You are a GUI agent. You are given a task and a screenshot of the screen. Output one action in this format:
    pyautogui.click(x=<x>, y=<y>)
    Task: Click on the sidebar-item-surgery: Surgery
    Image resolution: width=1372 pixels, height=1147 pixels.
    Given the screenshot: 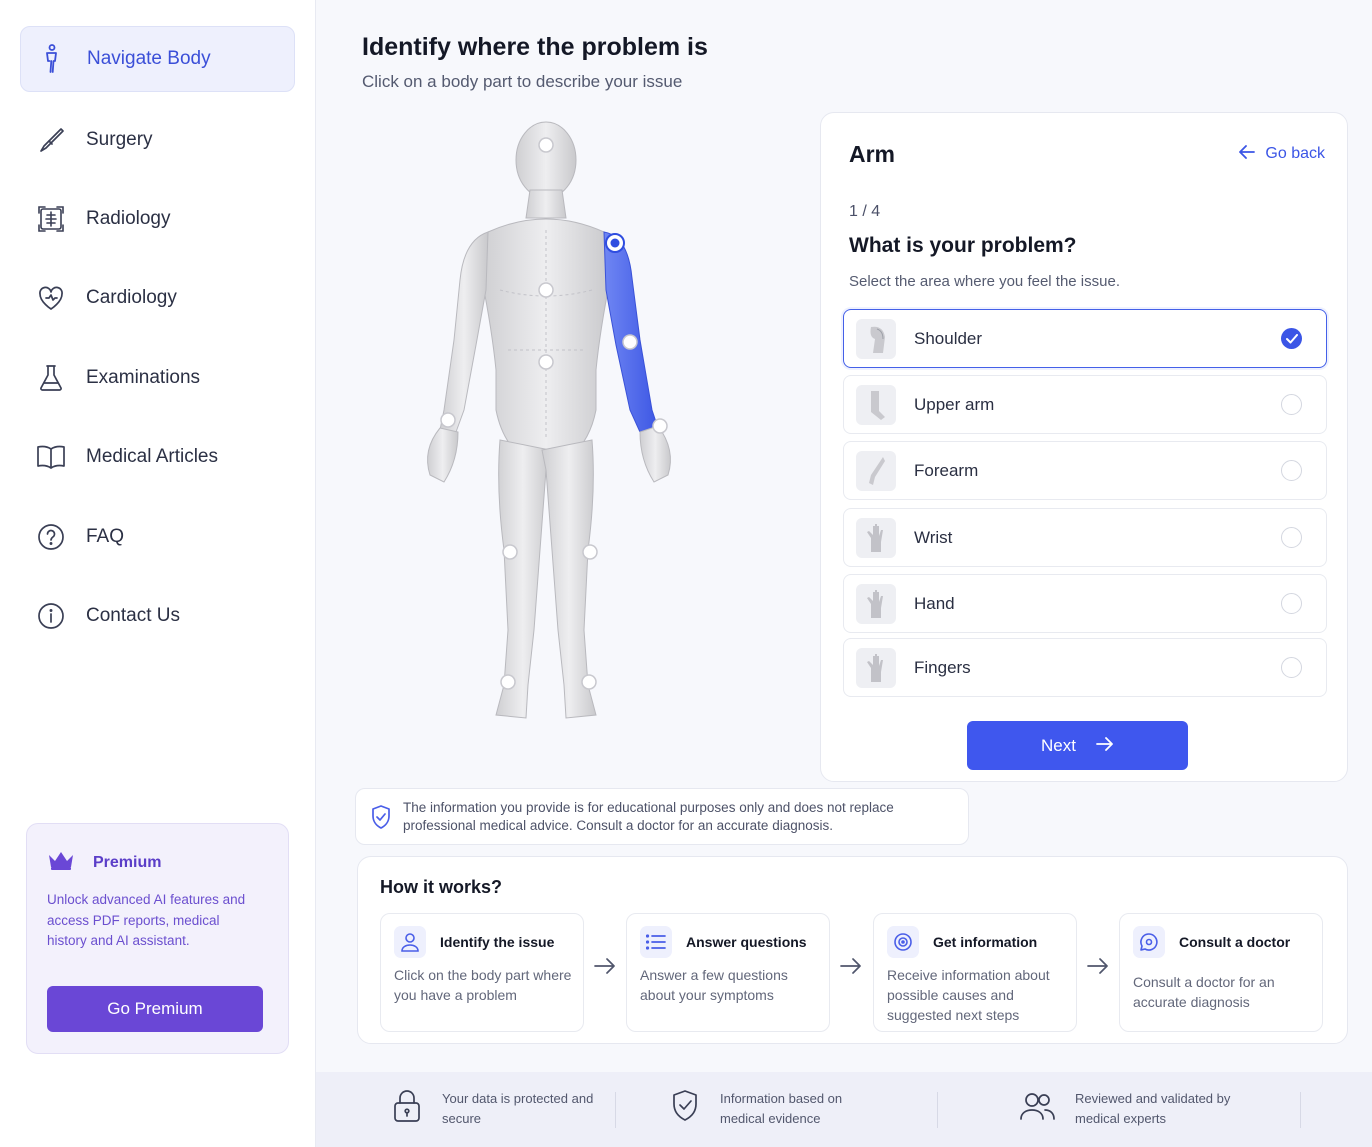 What is the action you would take?
    pyautogui.click(x=157, y=140)
    